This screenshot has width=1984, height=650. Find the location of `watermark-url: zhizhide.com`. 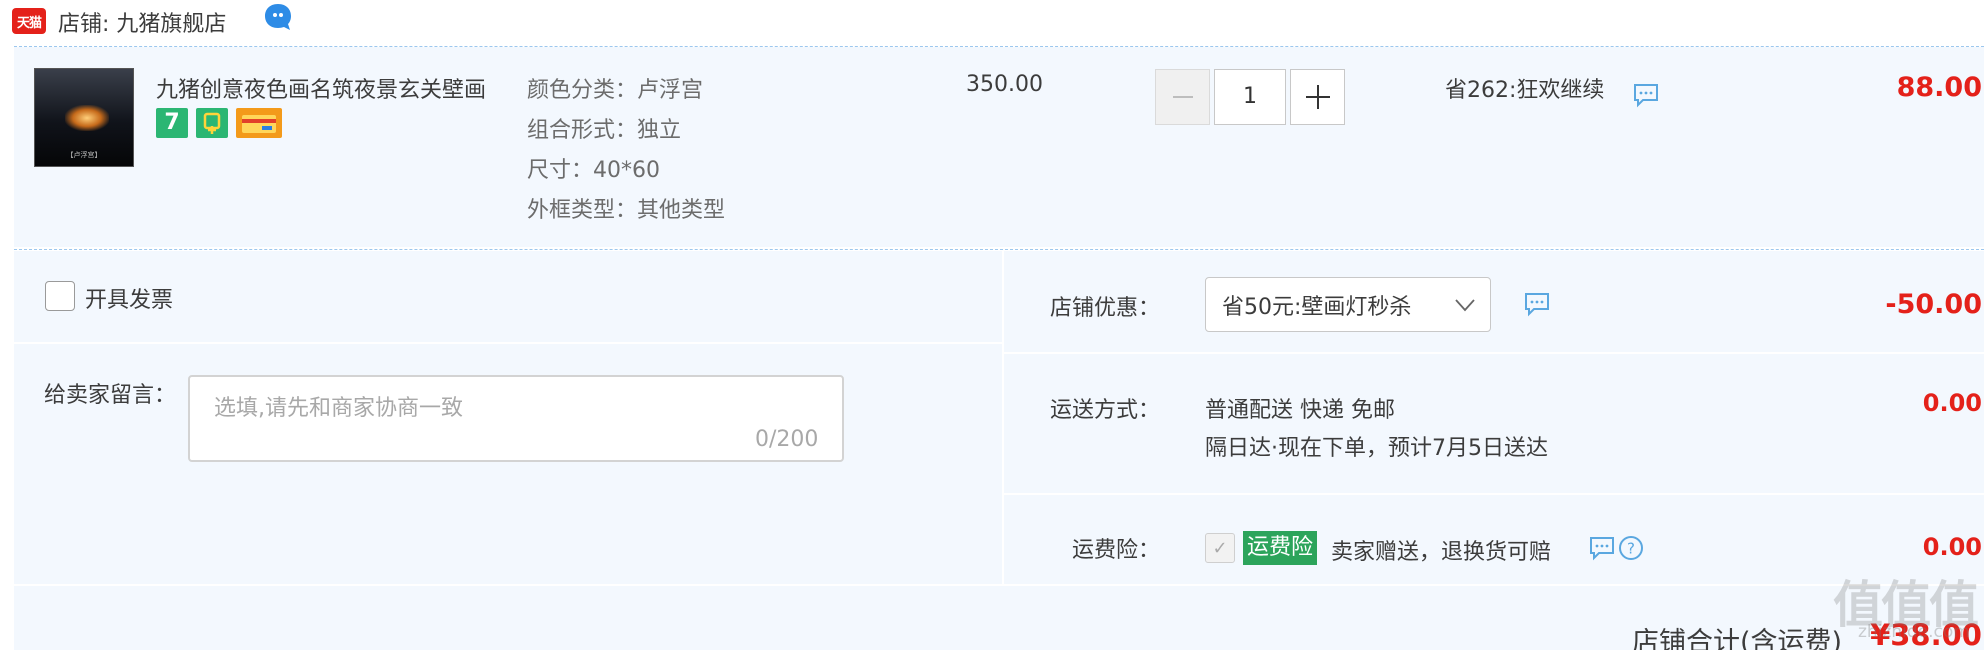

watermark-url: zhizhide.com is located at coordinates (1914, 632).